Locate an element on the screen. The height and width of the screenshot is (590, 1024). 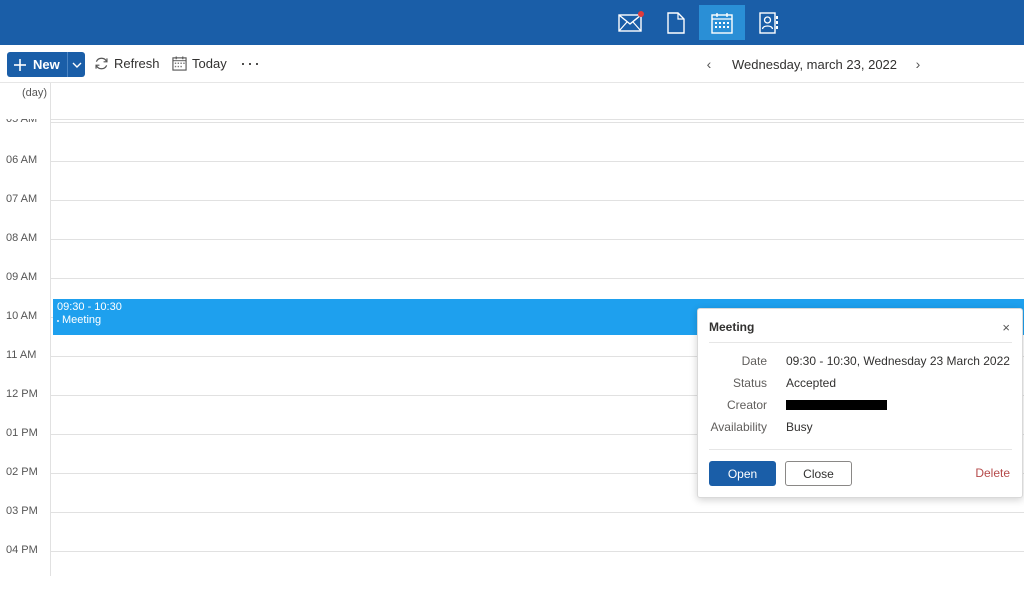
availability-key: Availability is located at coordinates (738, 427).